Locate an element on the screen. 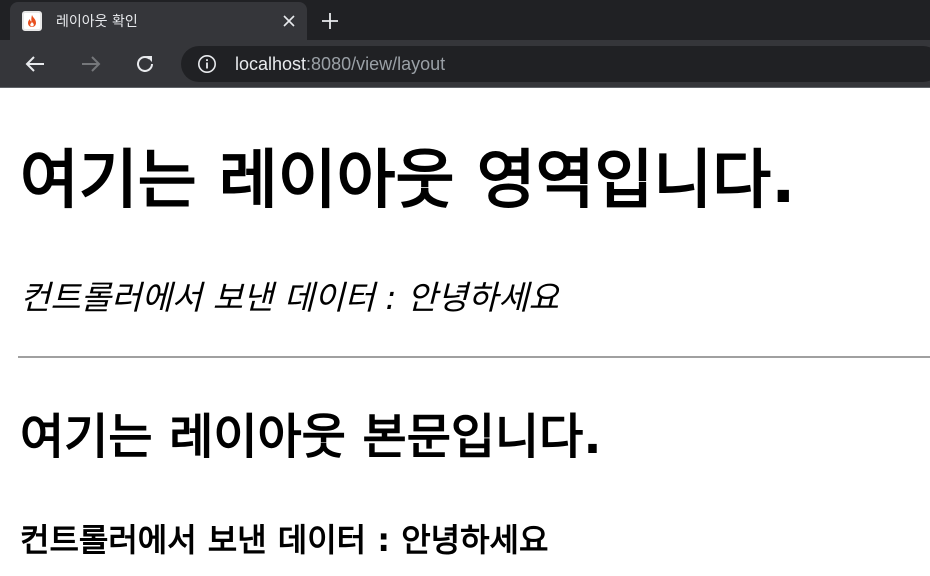 This screenshot has height=576, width=930. url-text: localhost:8080/view/layout is located at coordinates (340, 64).